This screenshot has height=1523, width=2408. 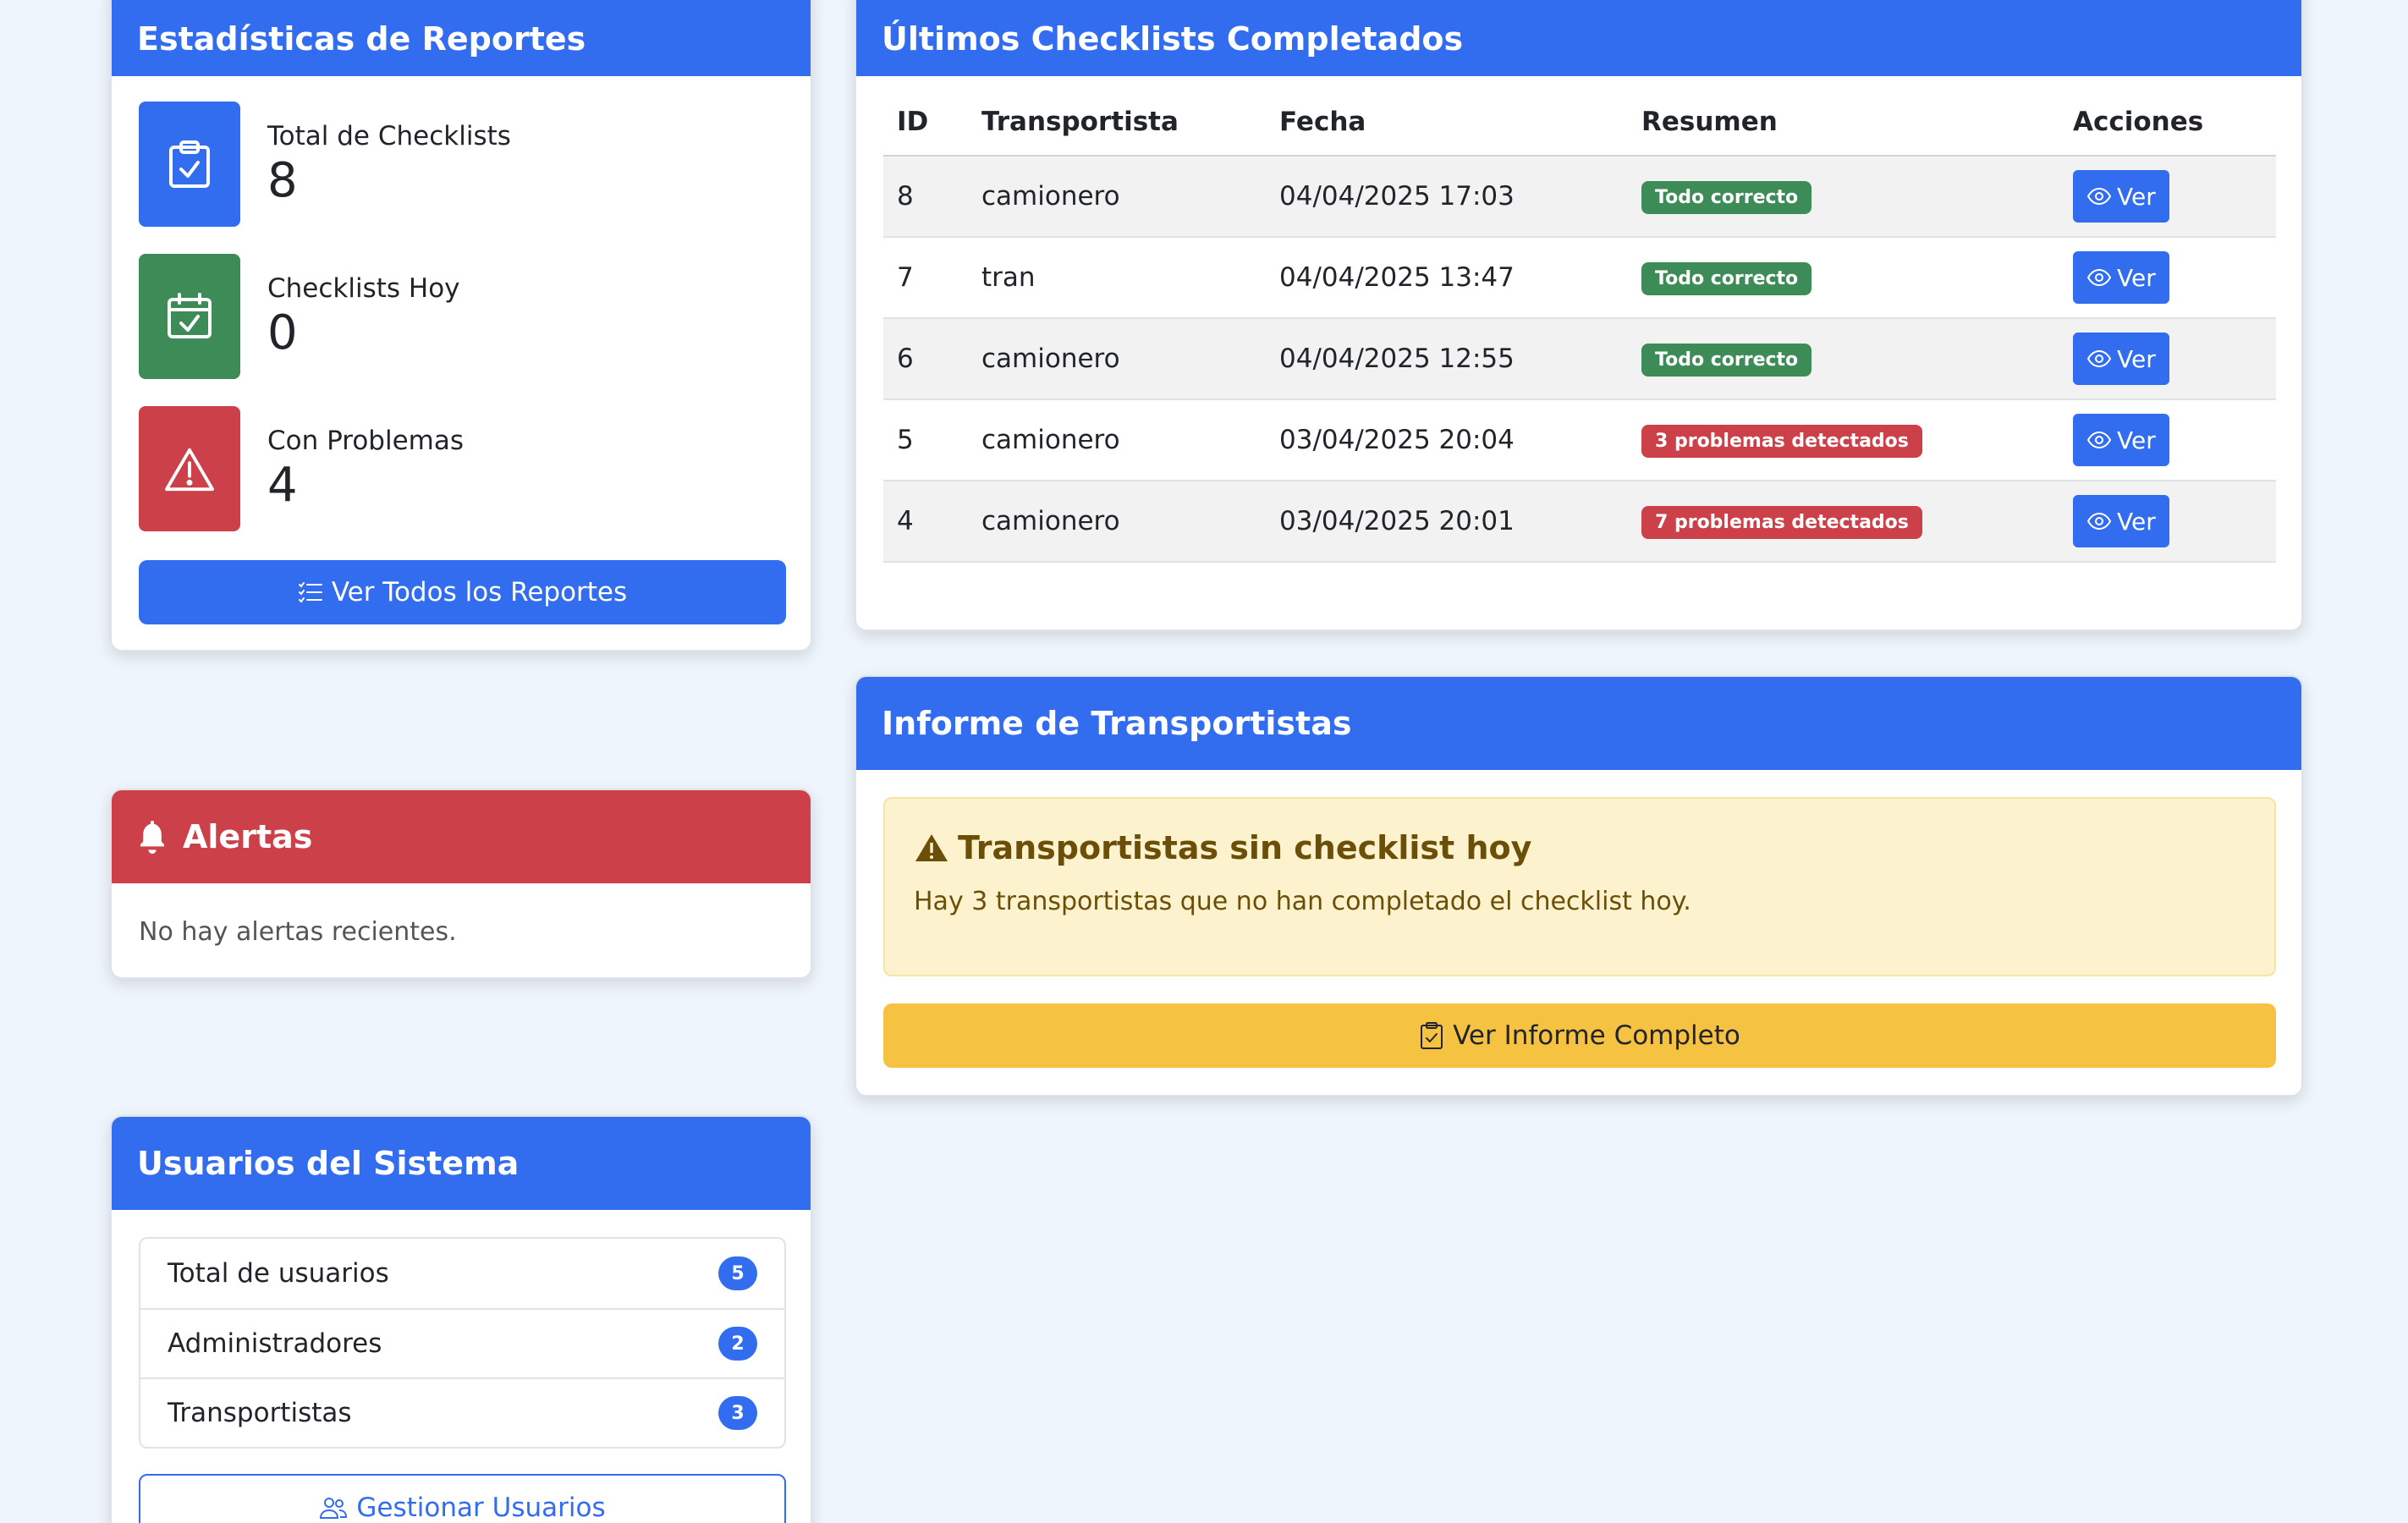 What do you see at coordinates (737, 1413) in the screenshot?
I see `count-badge: 3` at bounding box center [737, 1413].